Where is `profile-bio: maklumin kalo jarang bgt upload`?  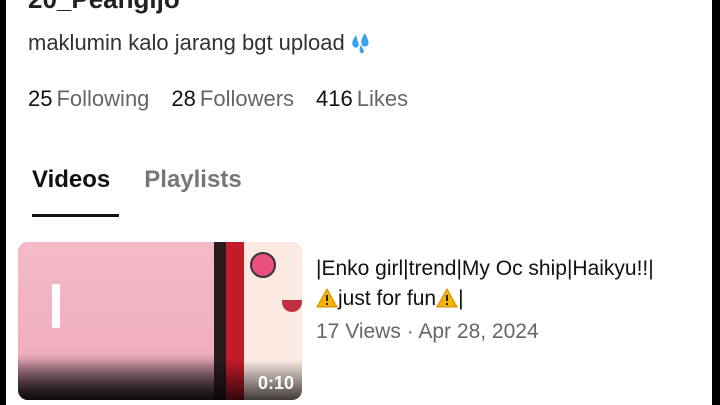
profile-bio: maklumin kalo jarang bgt upload is located at coordinates (201, 43).